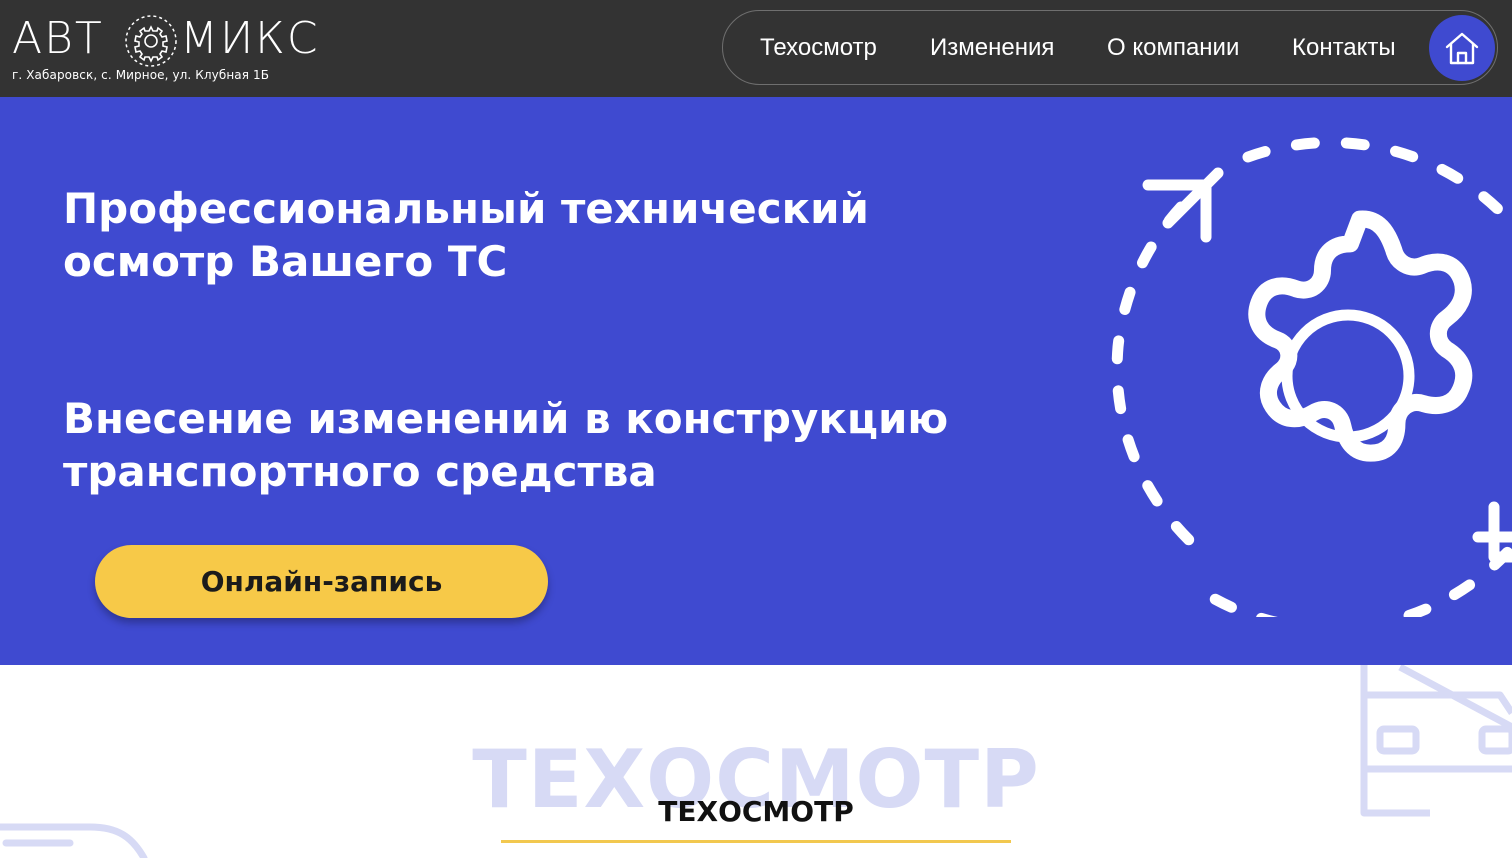  I want to click on main-nav: Техосмотр Изменения О компании Контакты, so click(1110, 47).